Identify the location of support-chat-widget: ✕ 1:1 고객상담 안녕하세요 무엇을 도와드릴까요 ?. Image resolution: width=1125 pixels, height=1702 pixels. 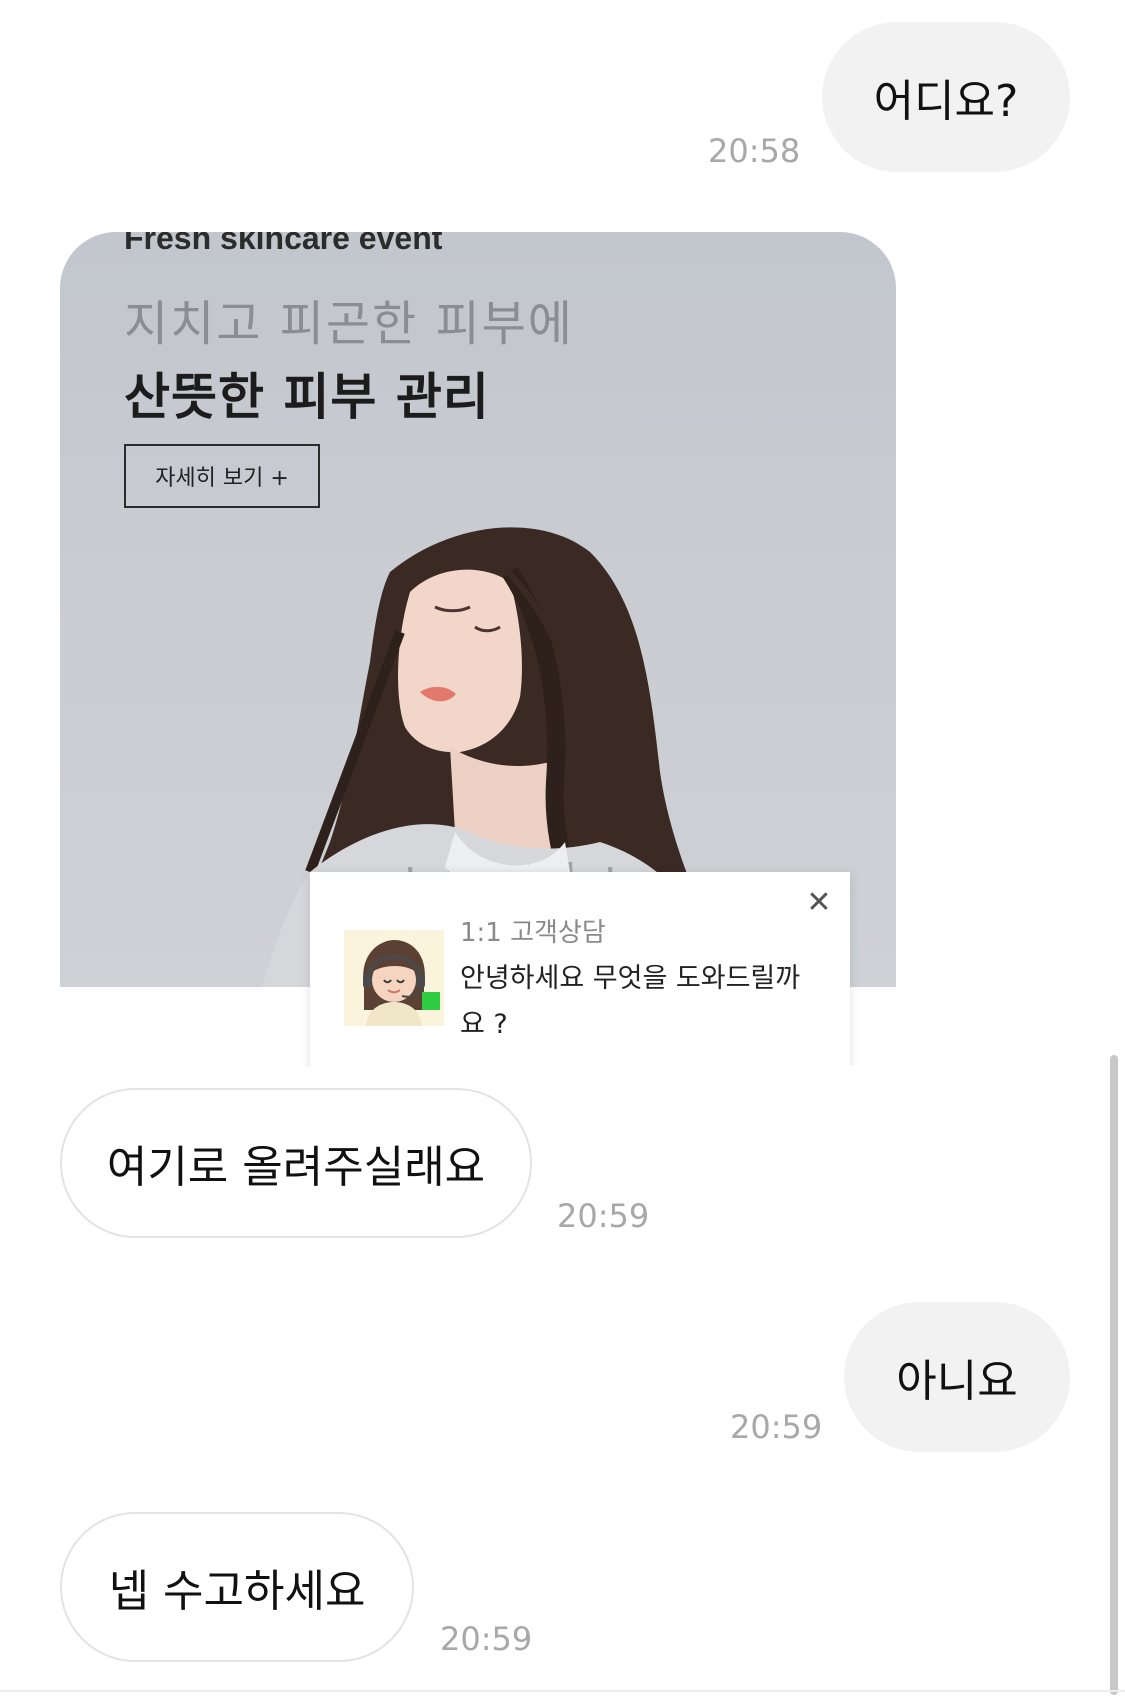
(580, 969).